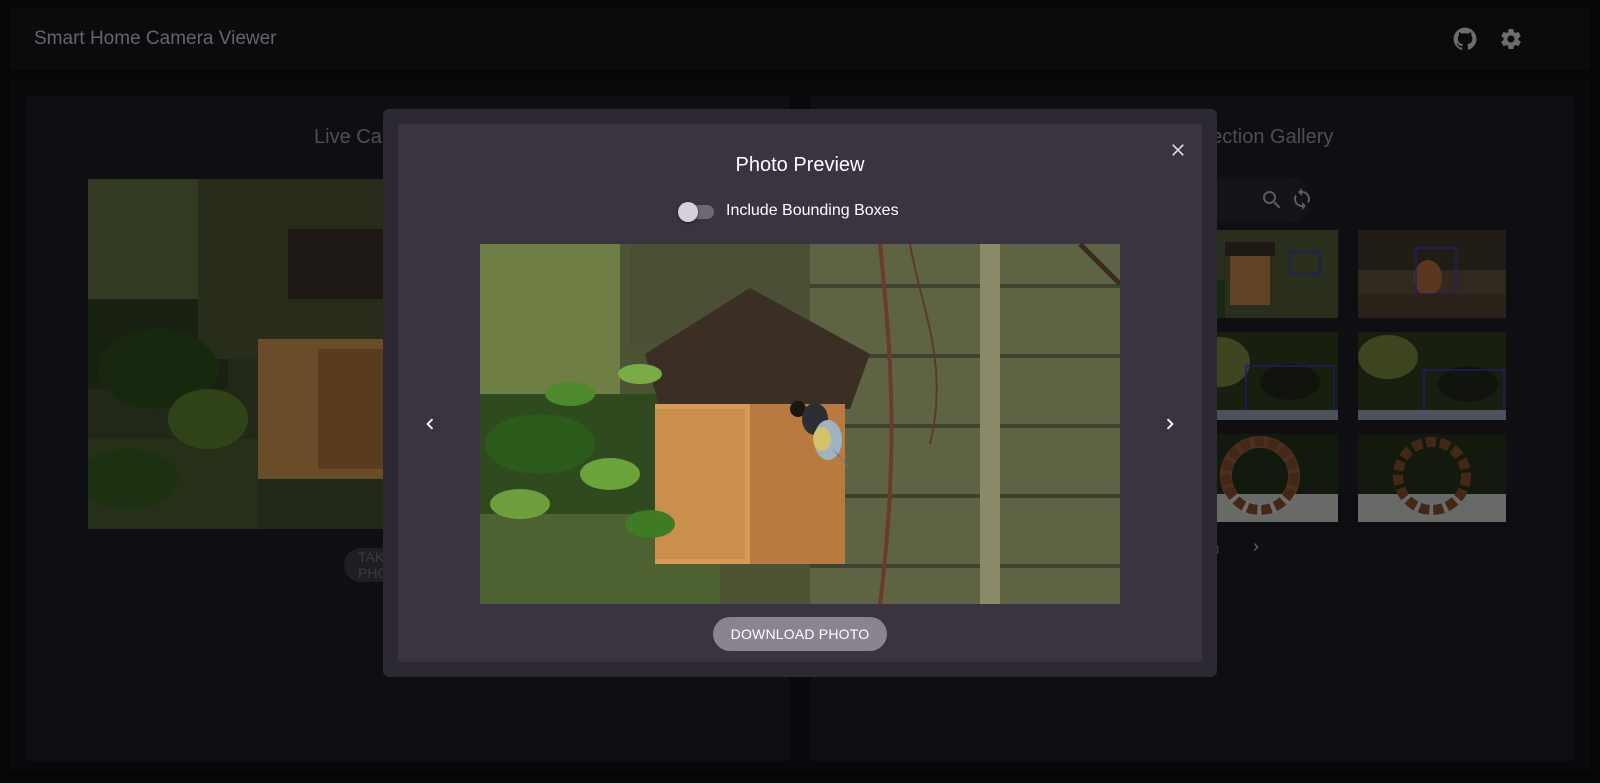  What do you see at coordinates (1170, 424) in the screenshot?
I see `chevron-right-icon` at bounding box center [1170, 424].